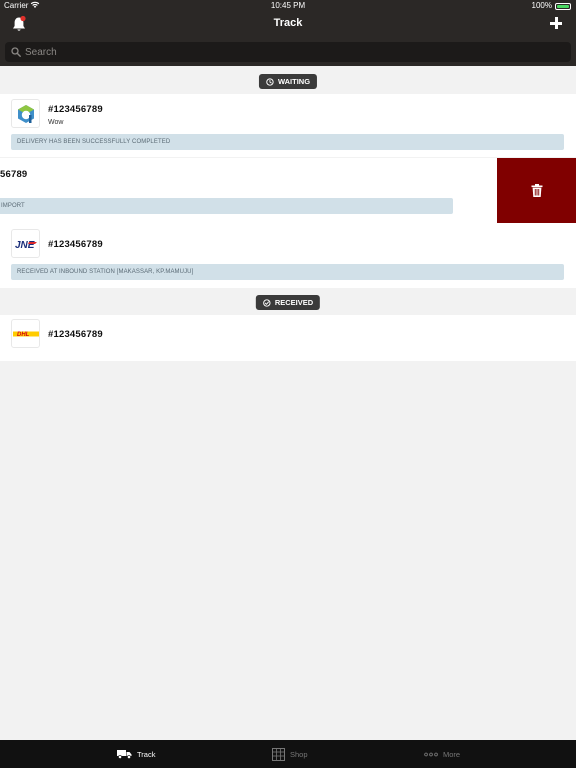 The image size is (576, 768). Describe the element at coordinates (299, 754) in the screenshot. I see `tab-label: Shop` at that location.